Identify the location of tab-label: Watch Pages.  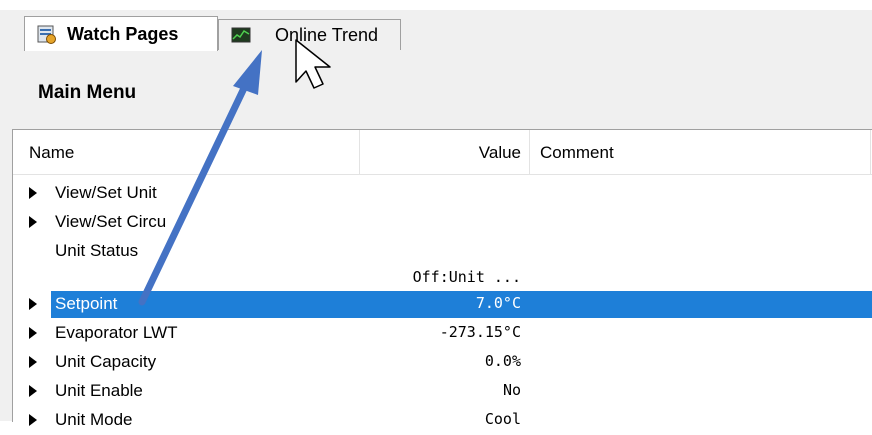
(123, 33).